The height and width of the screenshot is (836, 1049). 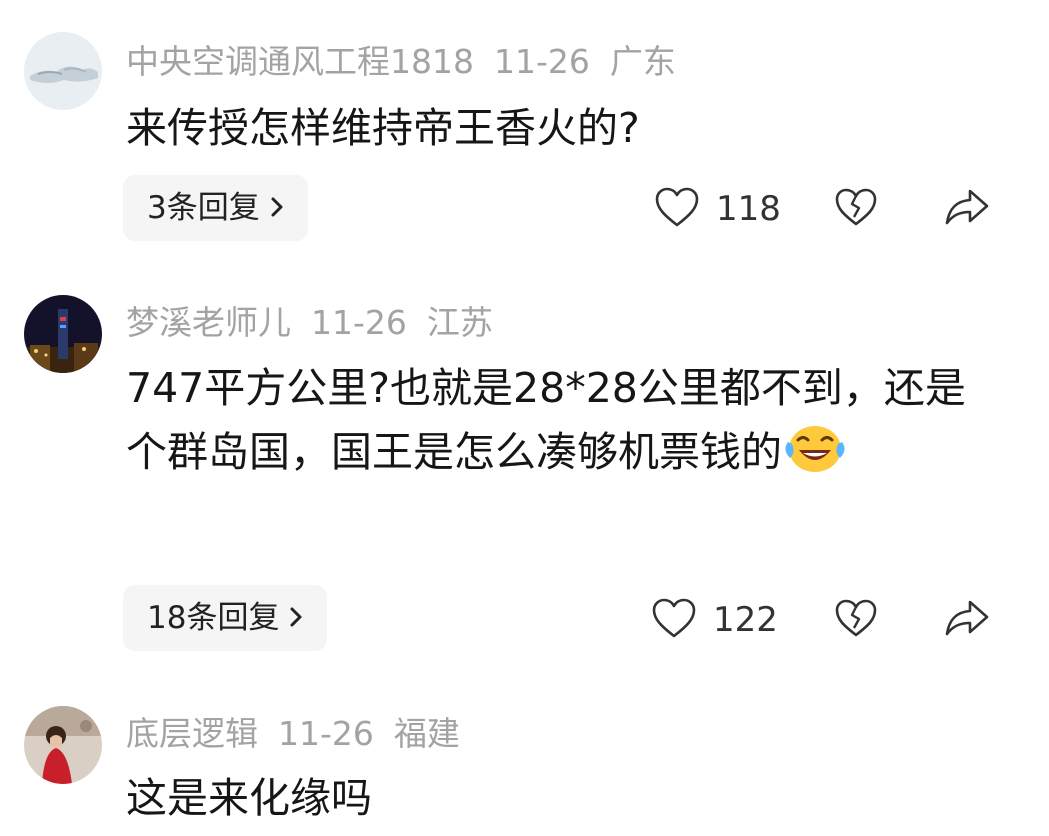 What do you see at coordinates (208, 322) in the screenshot?
I see `username: 梦溪老师儿` at bounding box center [208, 322].